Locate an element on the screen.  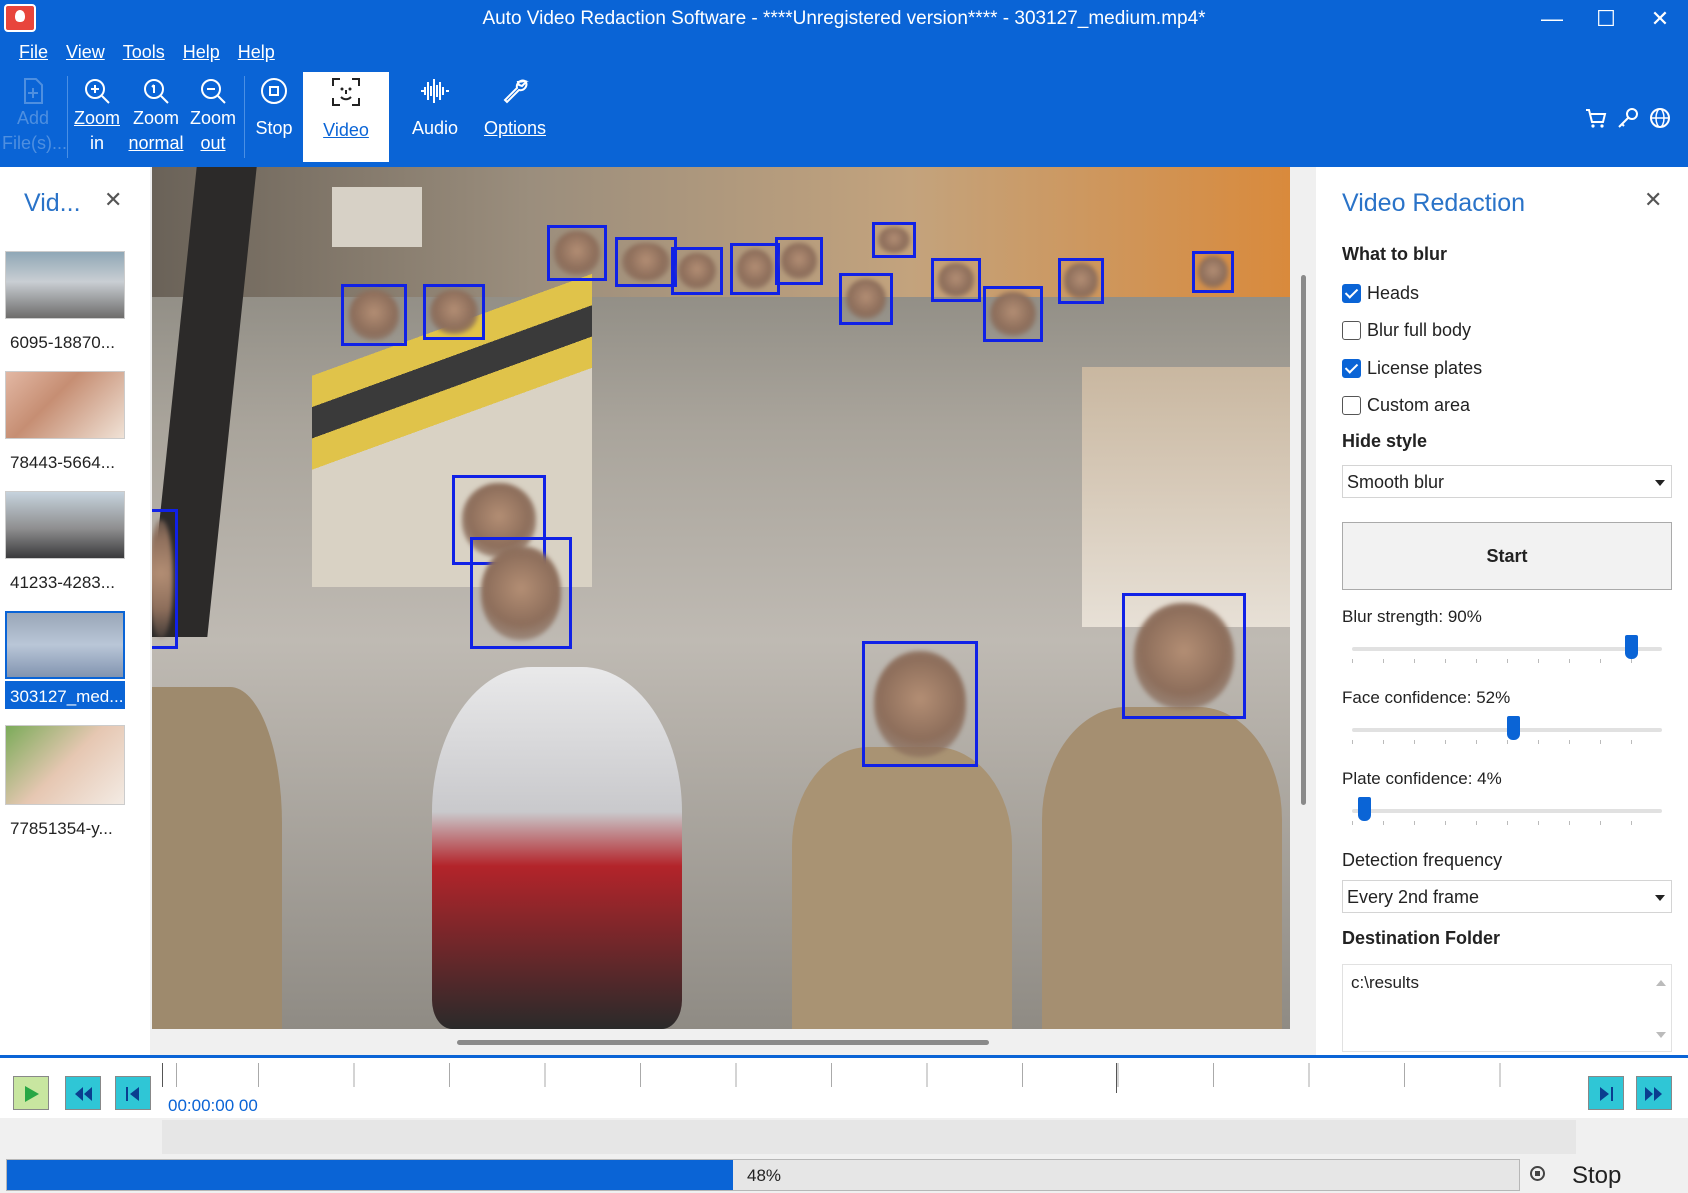
zoom-out-icon is located at coordinates (213, 91).